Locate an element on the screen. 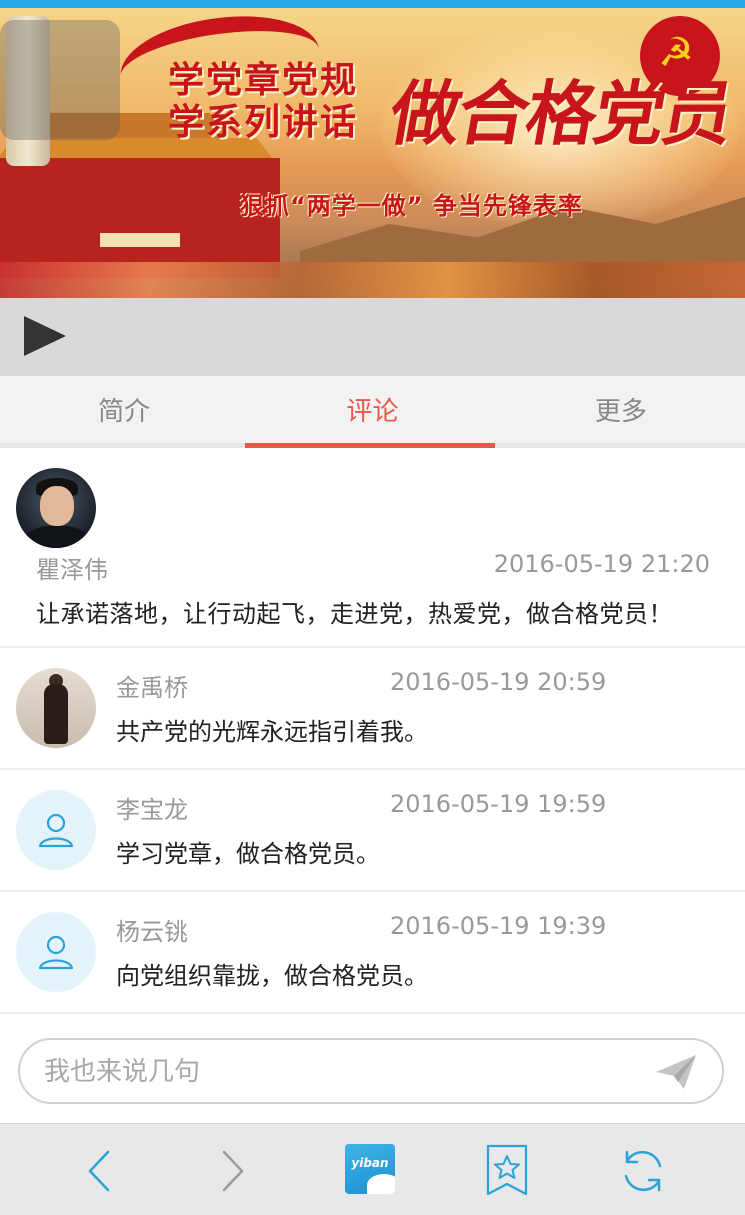 This screenshot has width=745, height=1215. play-icon is located at coordinates (45, 336).